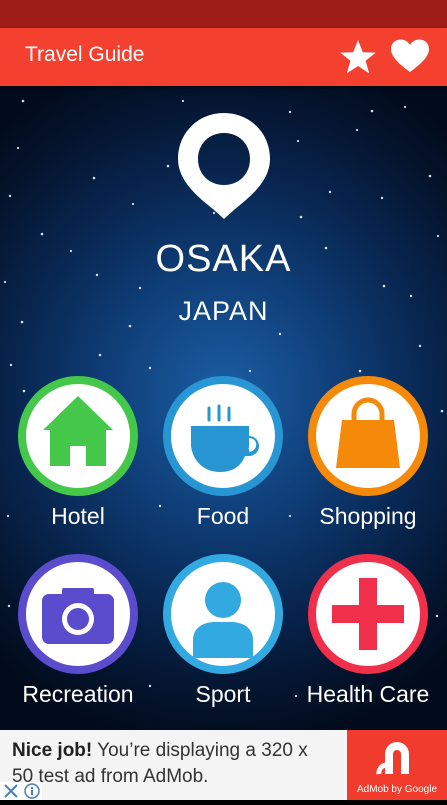 The image size is (447, 805). I want to click on shopping-circle, so click(368, 436).